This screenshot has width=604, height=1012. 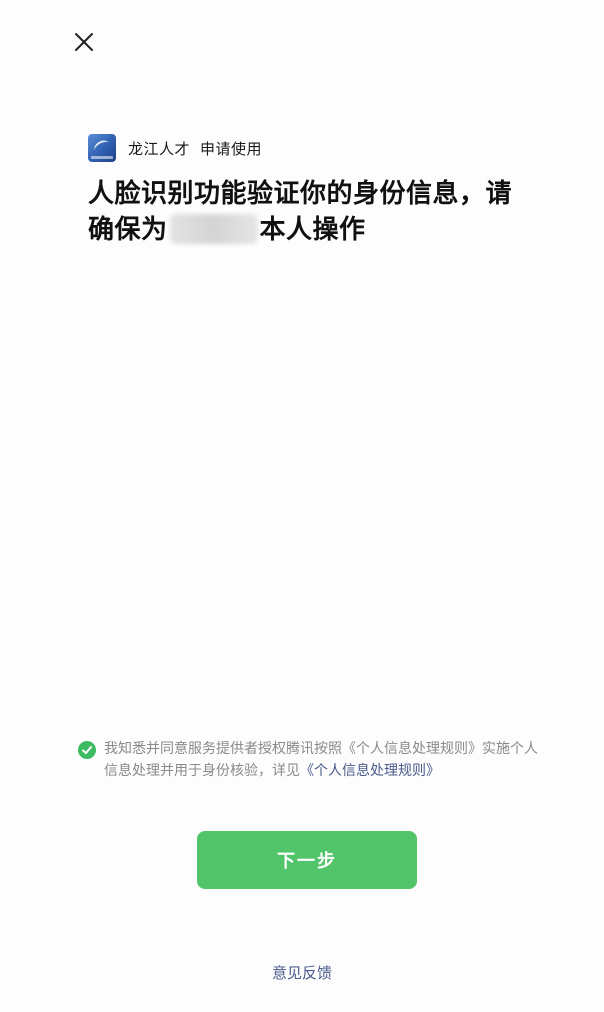 What do you see at coordinates (307, 860) in the screenshot?
I see `next-step-button: 下一步` at bounding box center [307, 860].